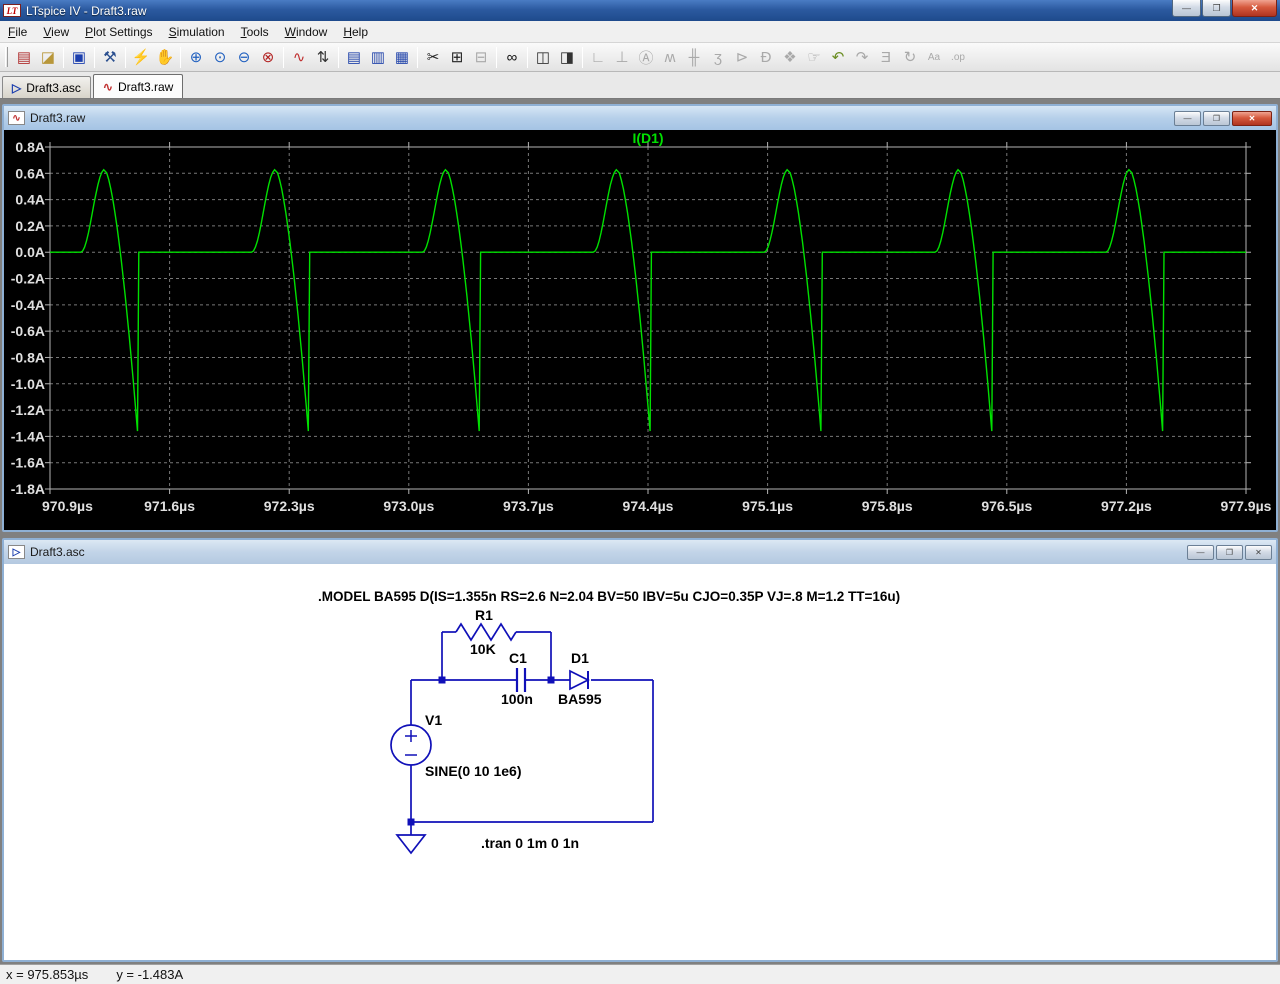  Describe the element at coordinates (433, 57) in the screenshot. I see `cut-icon: ✂` at that location.